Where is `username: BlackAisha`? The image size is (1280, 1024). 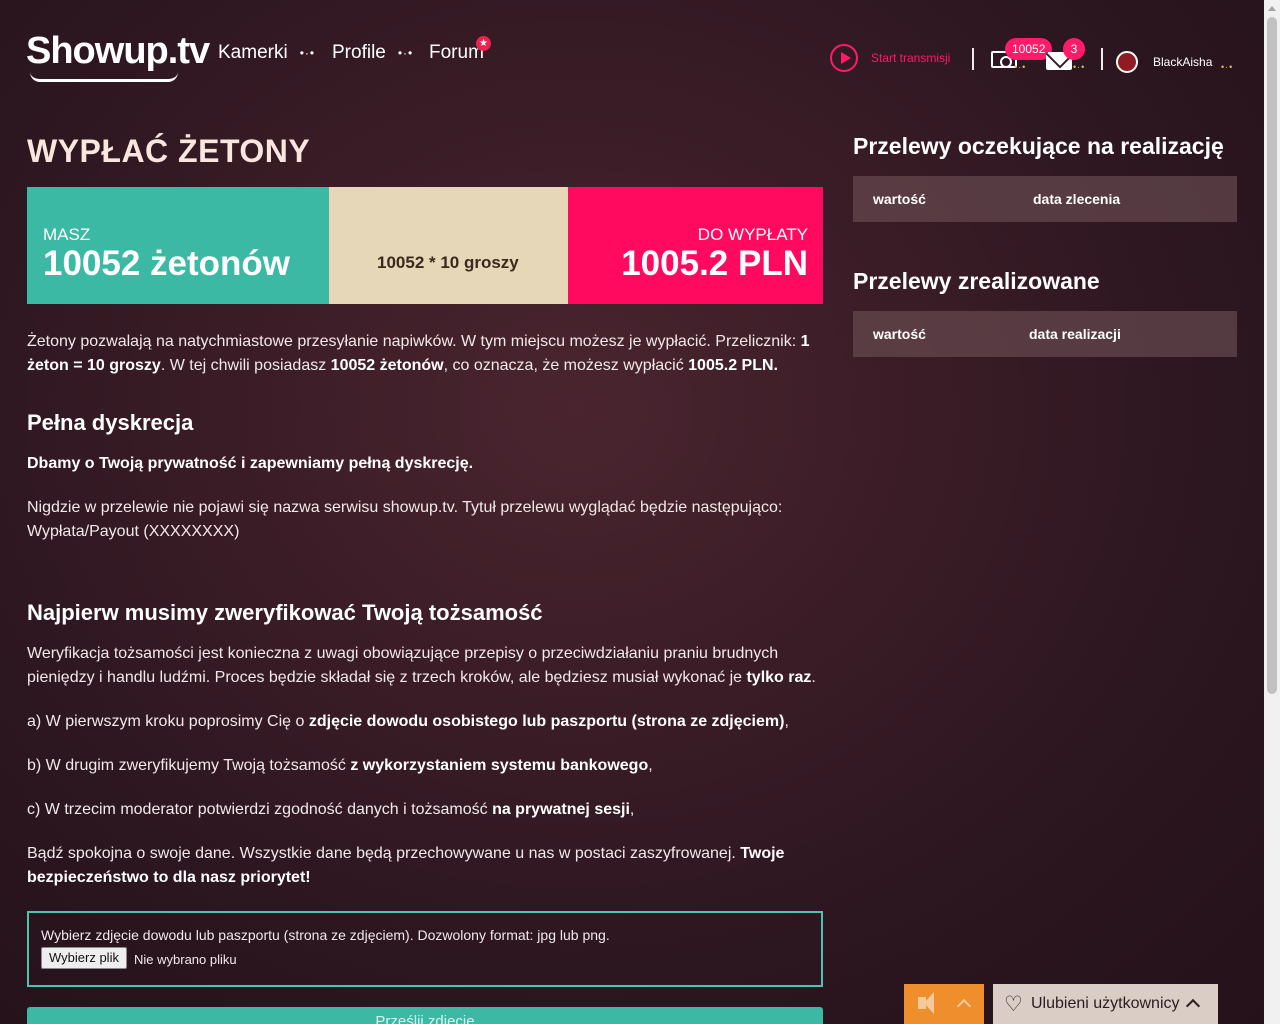 username: BlackAisha is located at coordinates (1182, 62).